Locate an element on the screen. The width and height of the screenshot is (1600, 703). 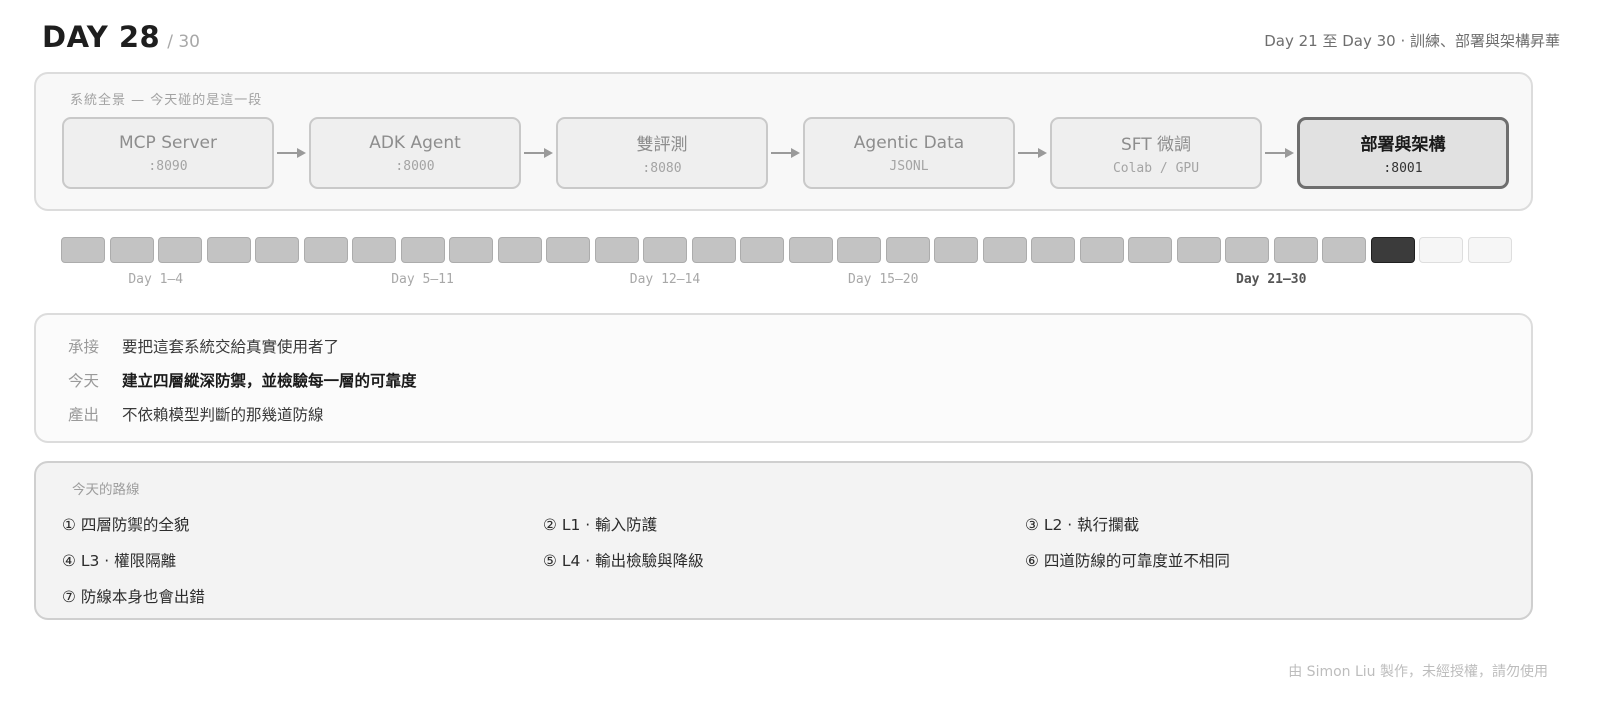
node-port: :8000 is located at coordinates (415, 166).